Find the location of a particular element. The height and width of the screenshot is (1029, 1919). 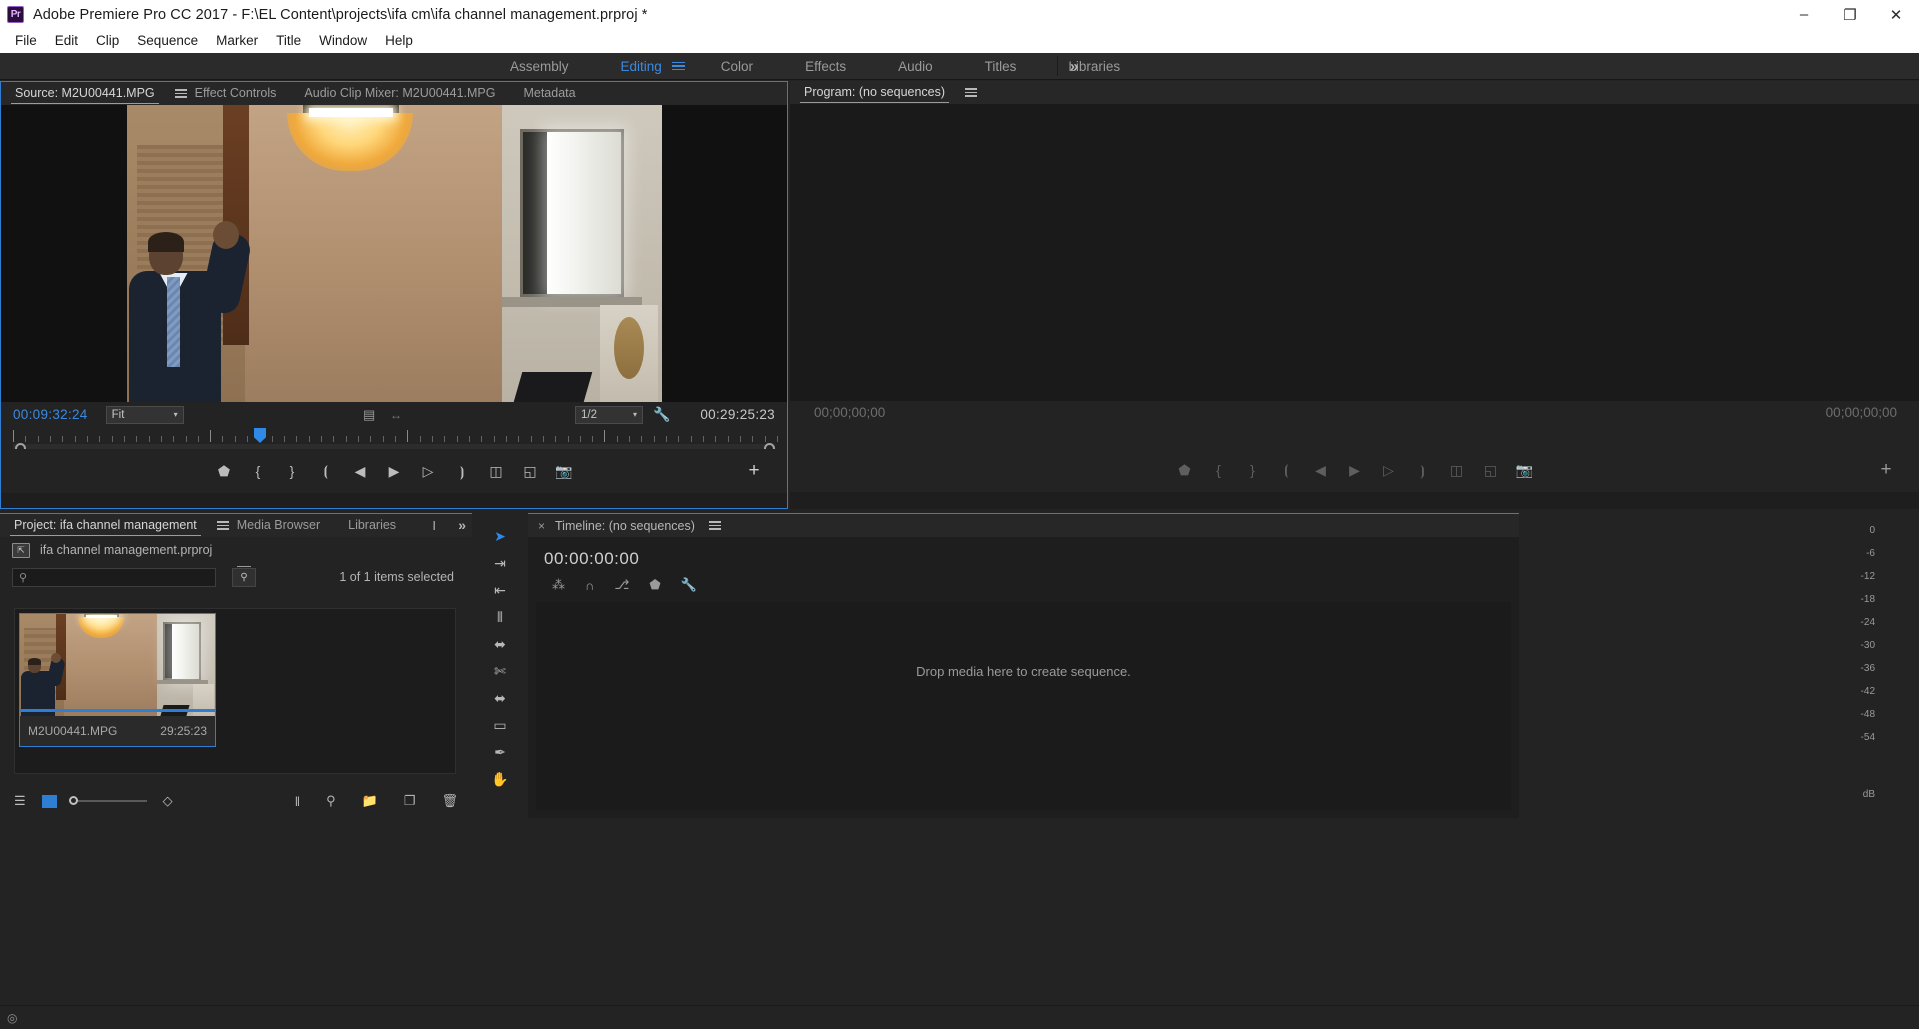

tab-program: Program: (no sequences) is located at coordinates (874, 92).